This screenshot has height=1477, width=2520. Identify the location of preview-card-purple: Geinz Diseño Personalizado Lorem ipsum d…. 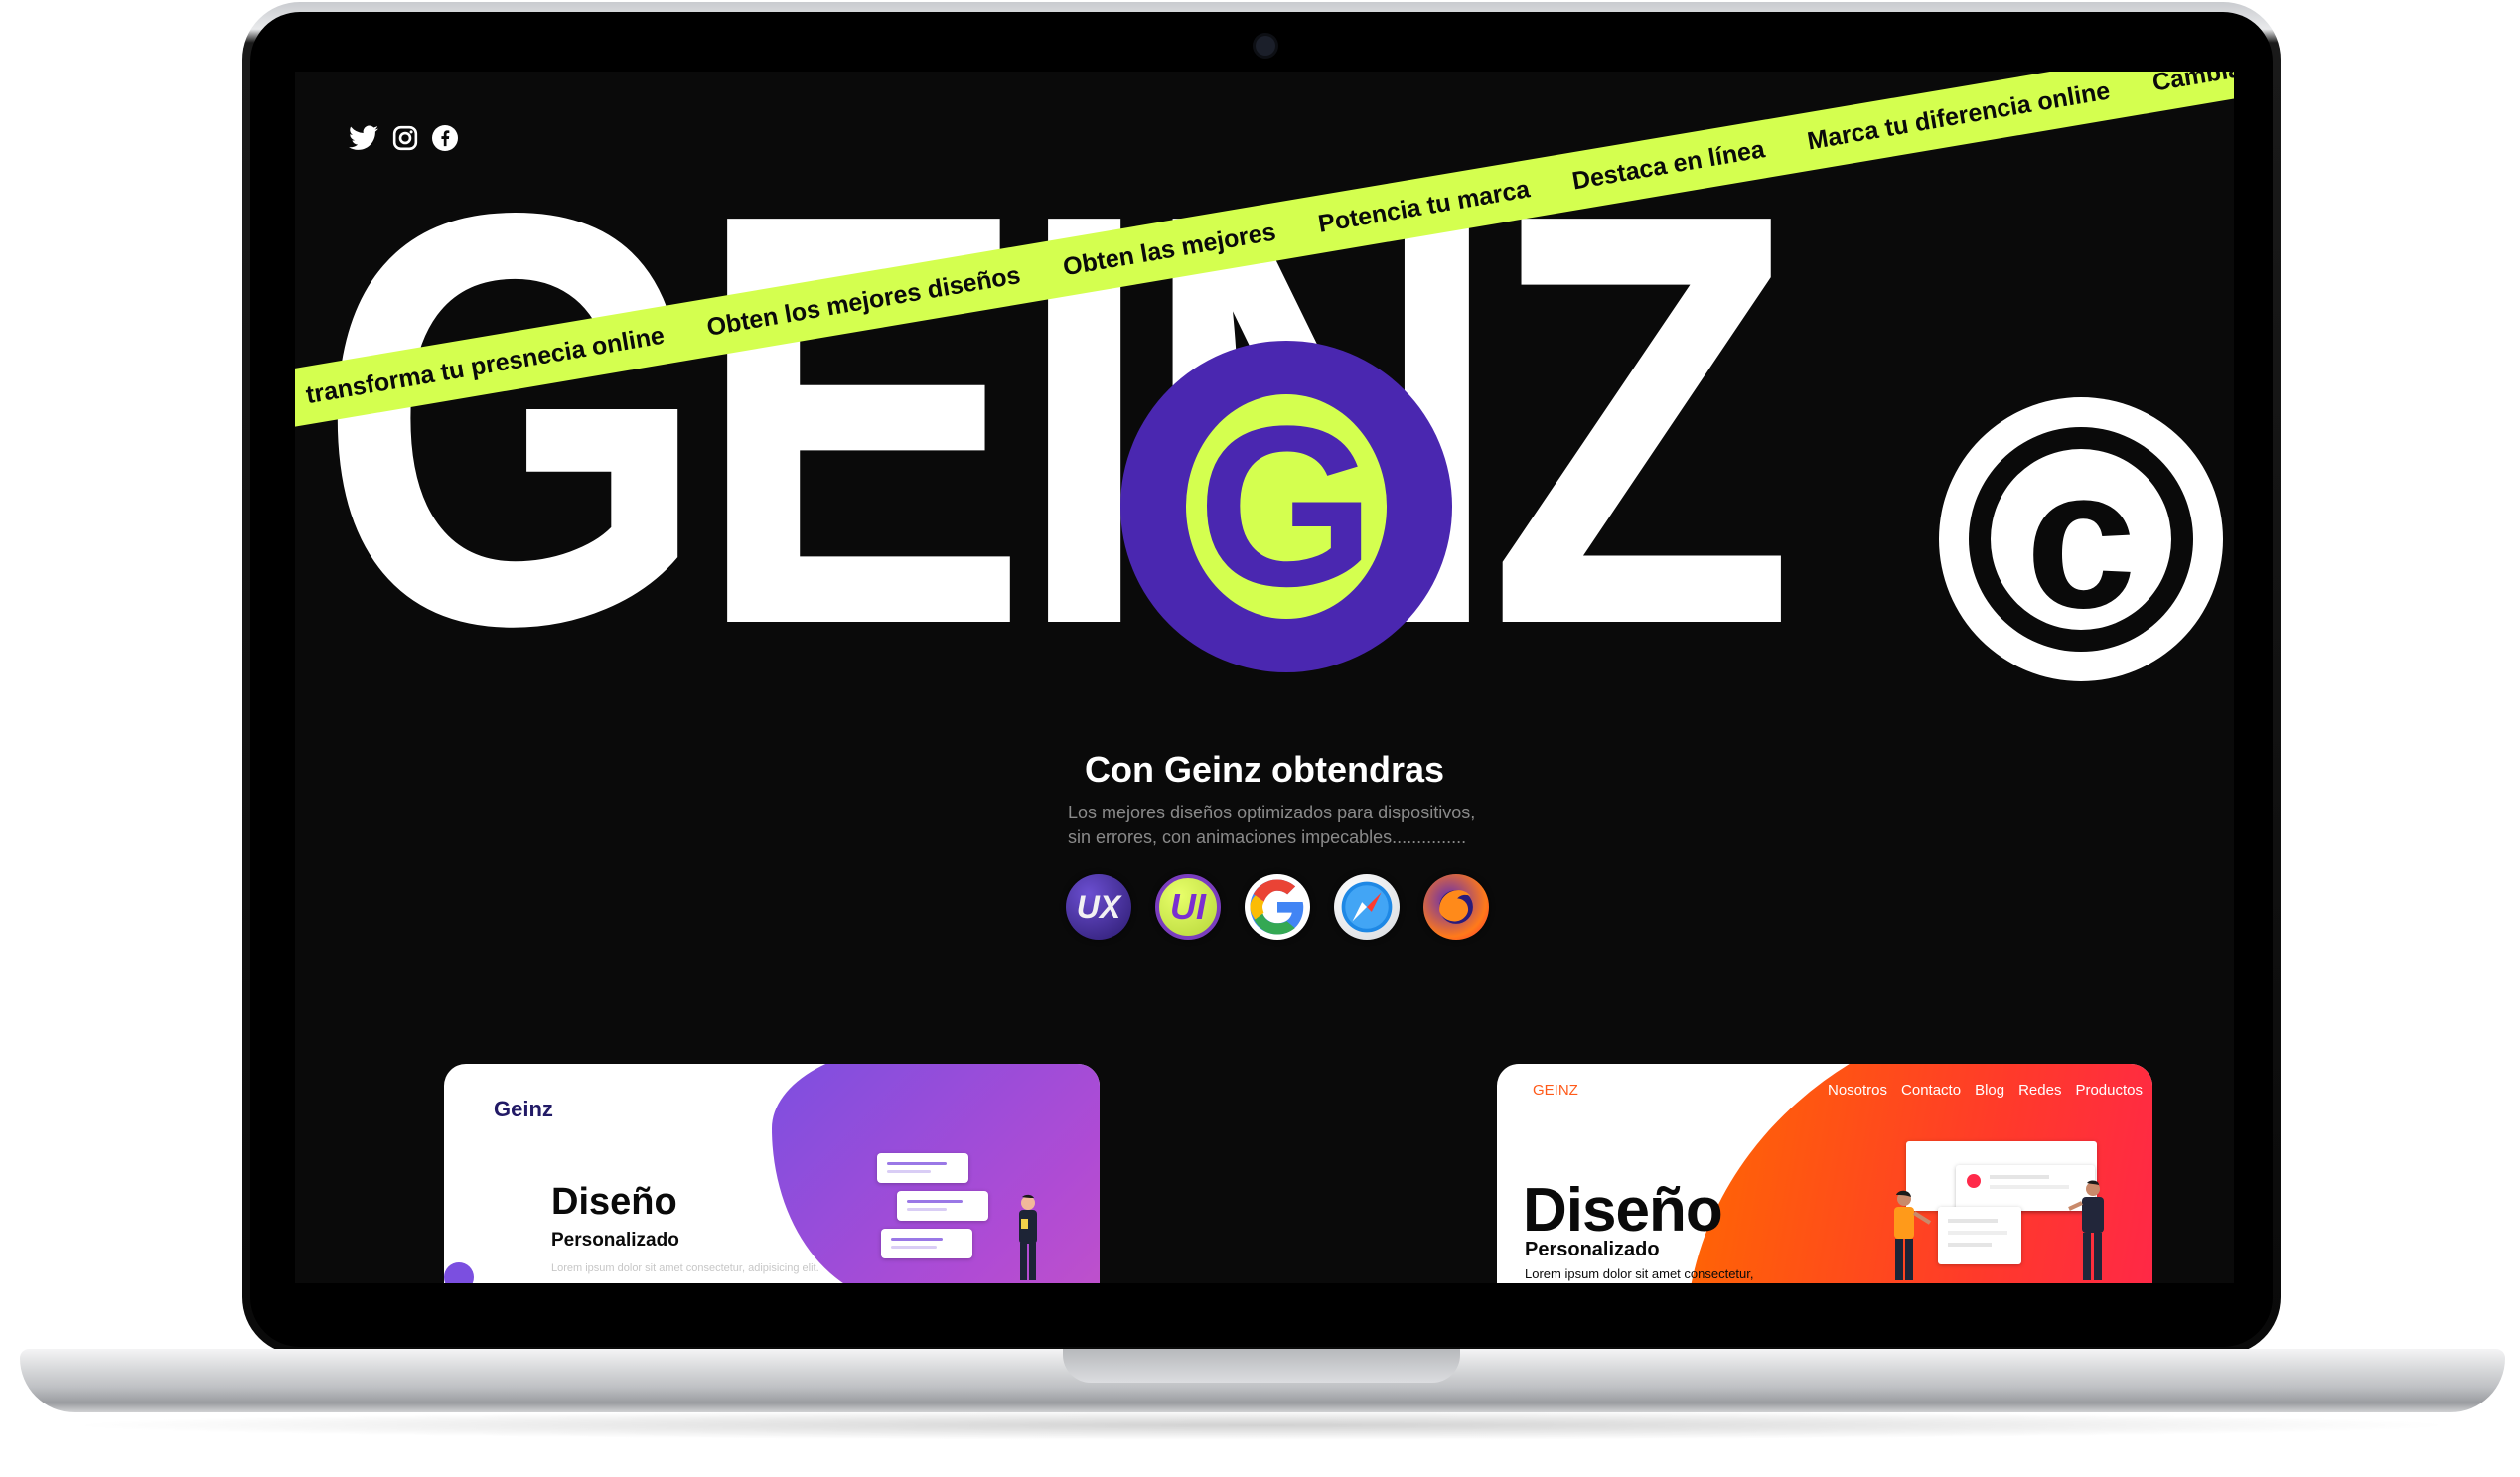
(772, 1173).